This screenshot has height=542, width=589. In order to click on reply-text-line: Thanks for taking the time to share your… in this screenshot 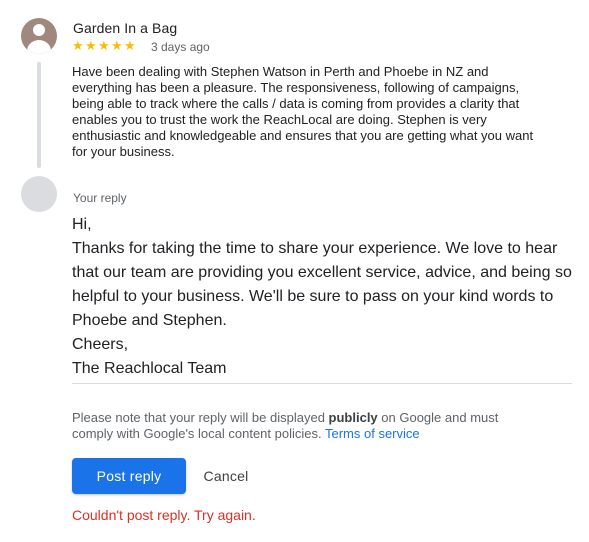, I will do `click(315, 248)`.